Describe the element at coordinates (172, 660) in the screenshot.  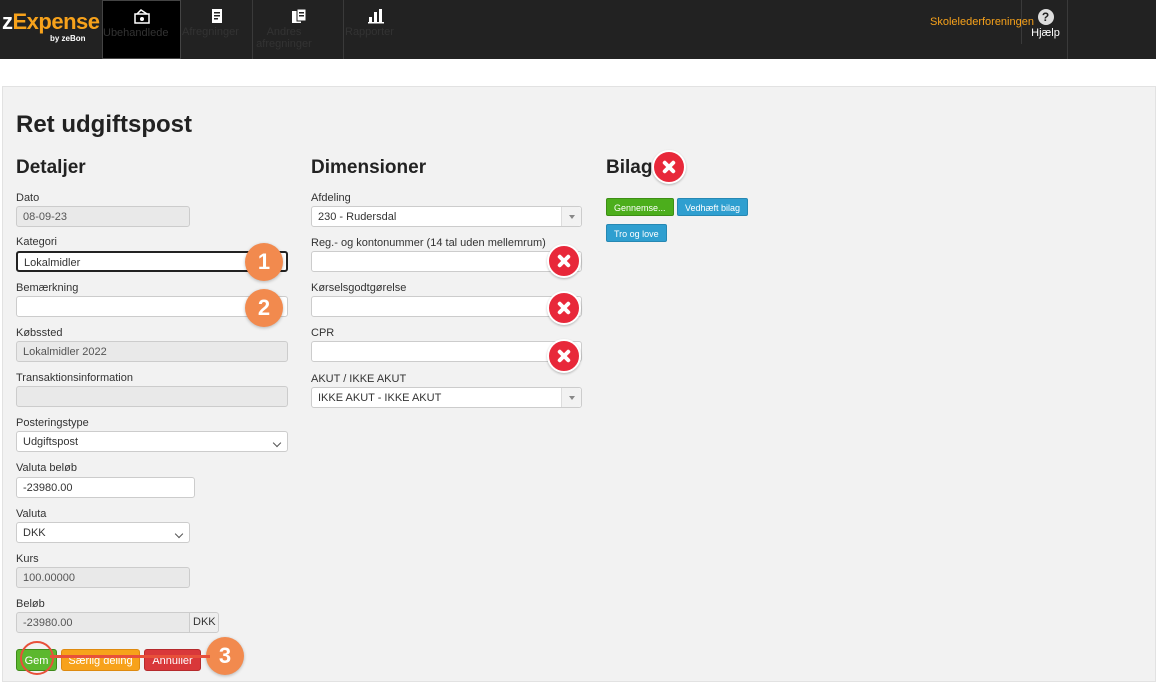
I see `cancel-button: Annuller` at that location.